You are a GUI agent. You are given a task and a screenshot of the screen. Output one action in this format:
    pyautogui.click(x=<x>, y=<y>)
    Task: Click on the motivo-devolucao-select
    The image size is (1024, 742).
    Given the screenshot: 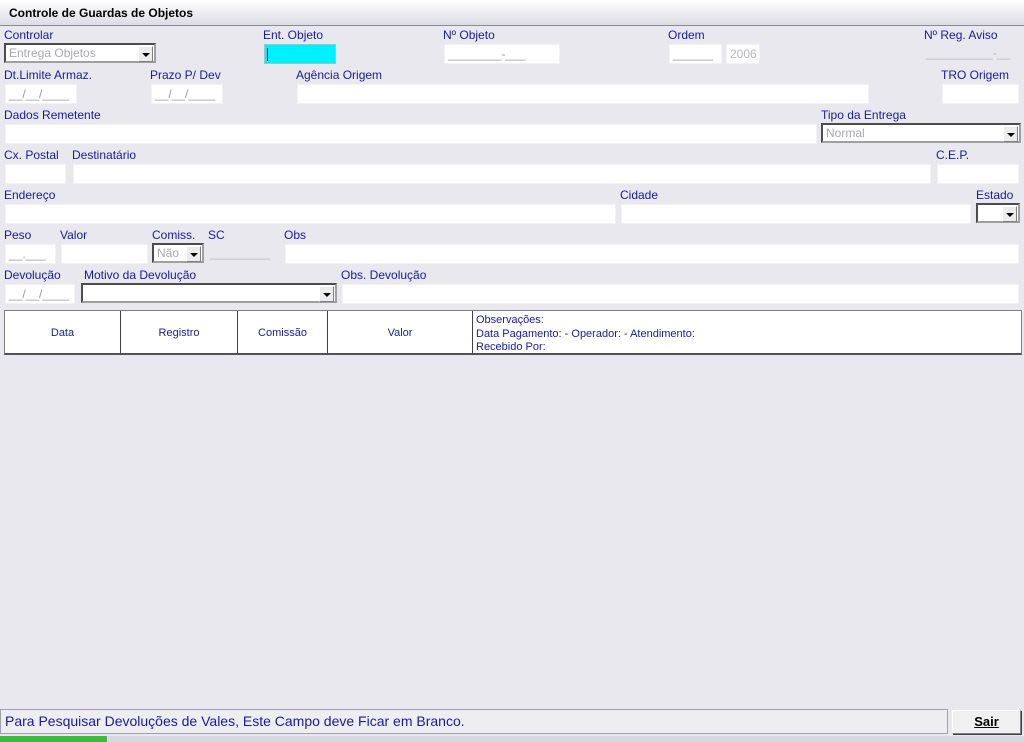 What is the action you would take?
    pyautogui.click(x=209, y=293)
    